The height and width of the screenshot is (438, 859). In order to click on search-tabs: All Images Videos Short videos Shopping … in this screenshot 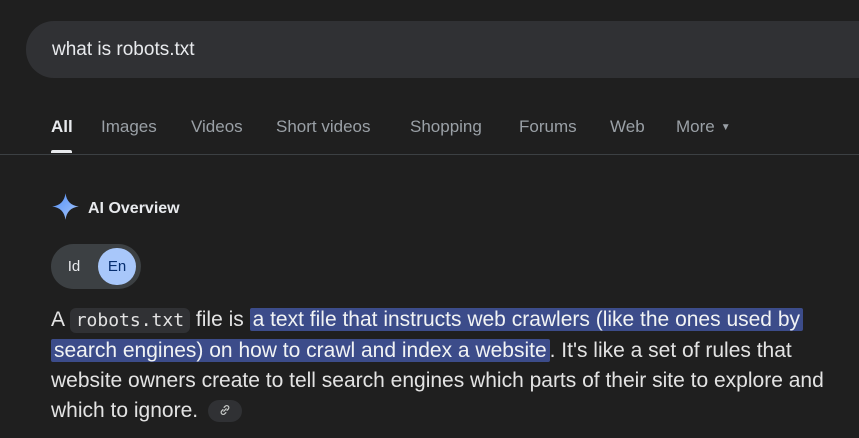, I will do `click(429, 127)`.